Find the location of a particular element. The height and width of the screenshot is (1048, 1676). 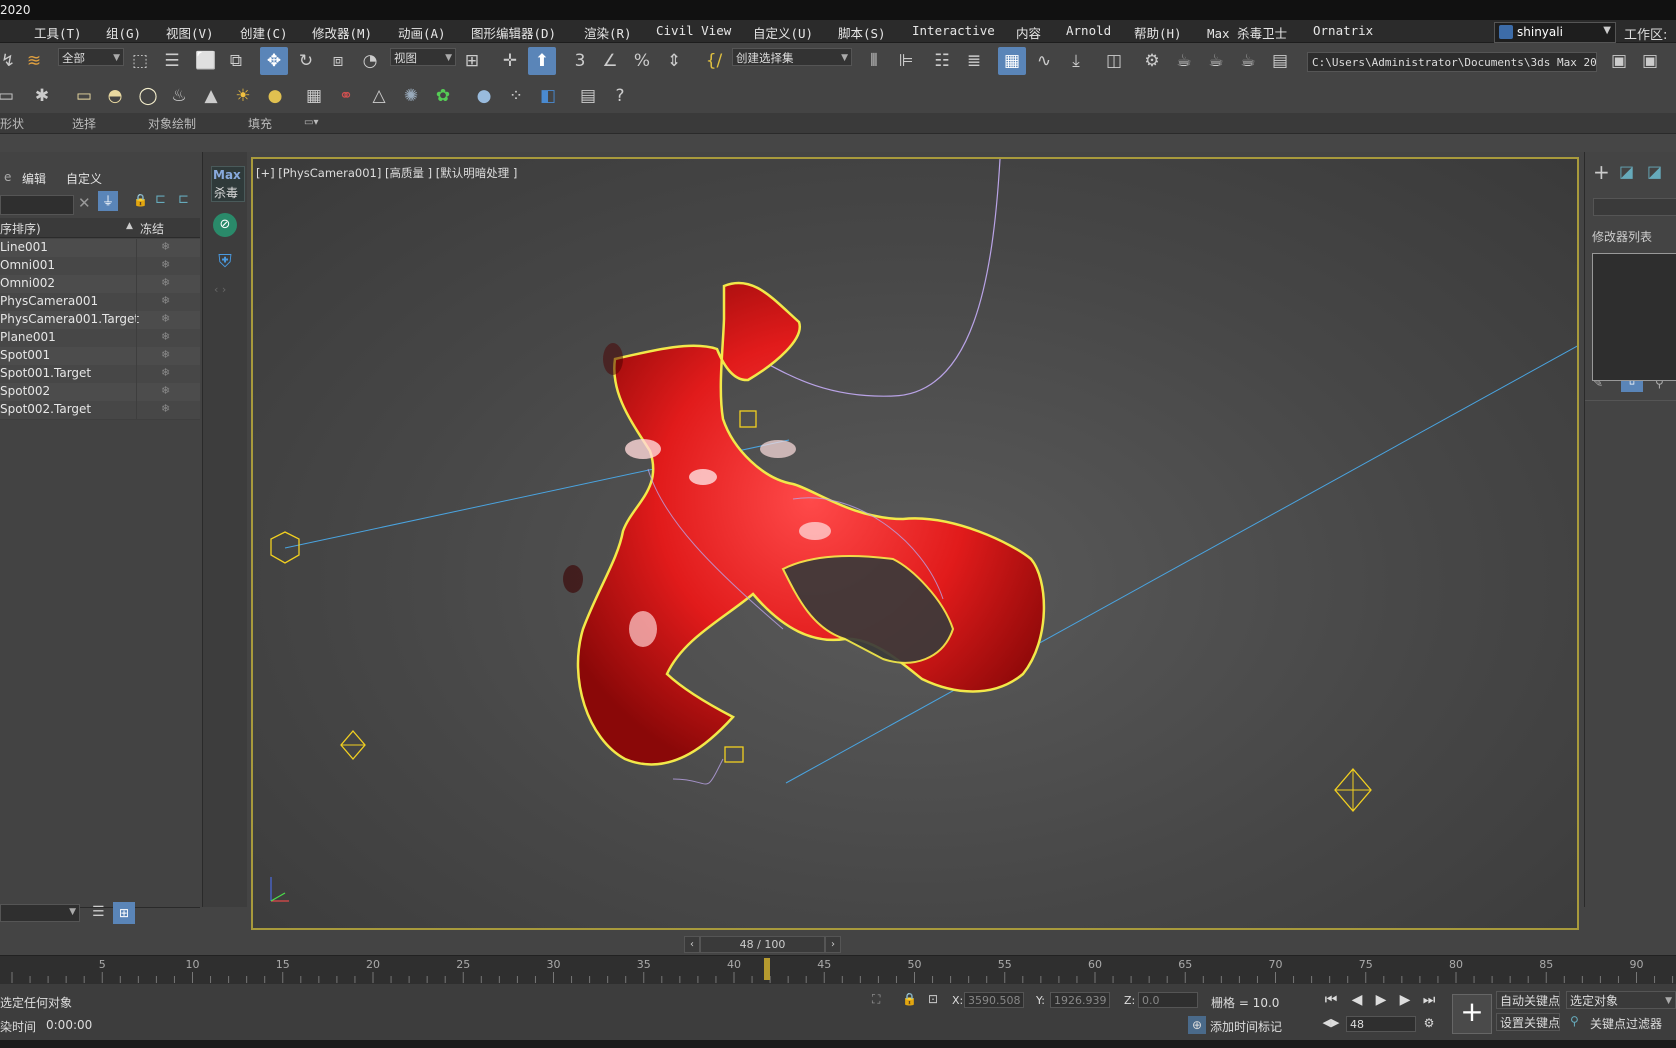

layer-dropdown: ▼ is located at coordinates (40, 913).